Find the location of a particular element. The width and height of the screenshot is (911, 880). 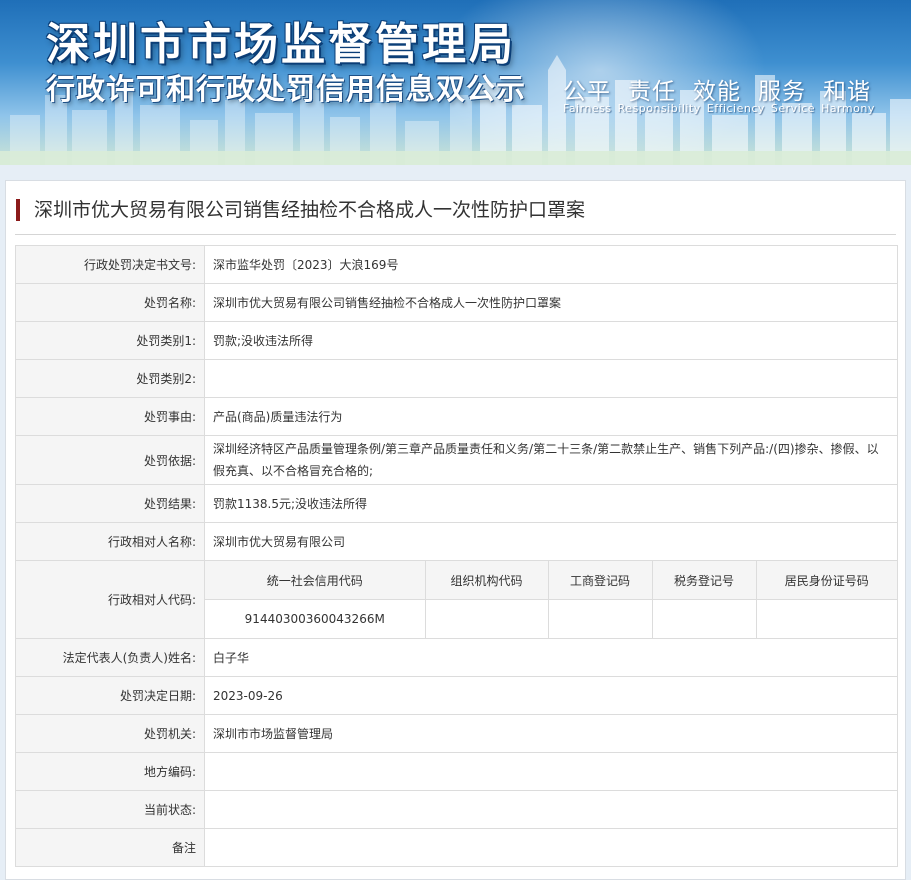

agency-subtitle: 行政许可和行政处罚信用信息双公示 is located at coordinates (286, 89).